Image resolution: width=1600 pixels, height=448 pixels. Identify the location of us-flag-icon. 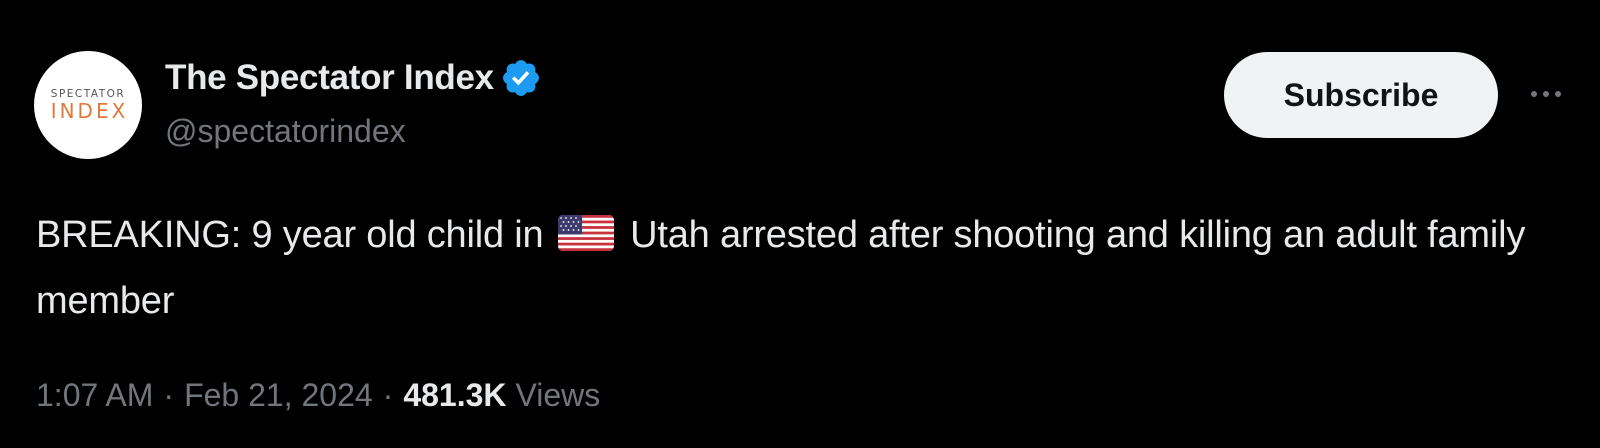
(585, 228).